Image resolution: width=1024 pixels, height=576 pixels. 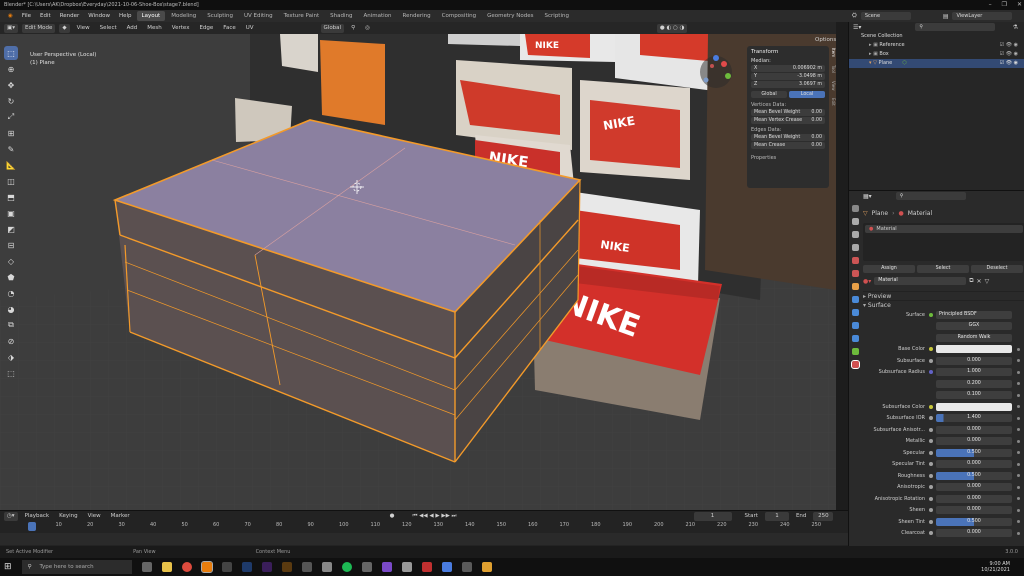 I want to click on taskbar-search-input: ⚲ Type here to search, so click(x=76, y=567).